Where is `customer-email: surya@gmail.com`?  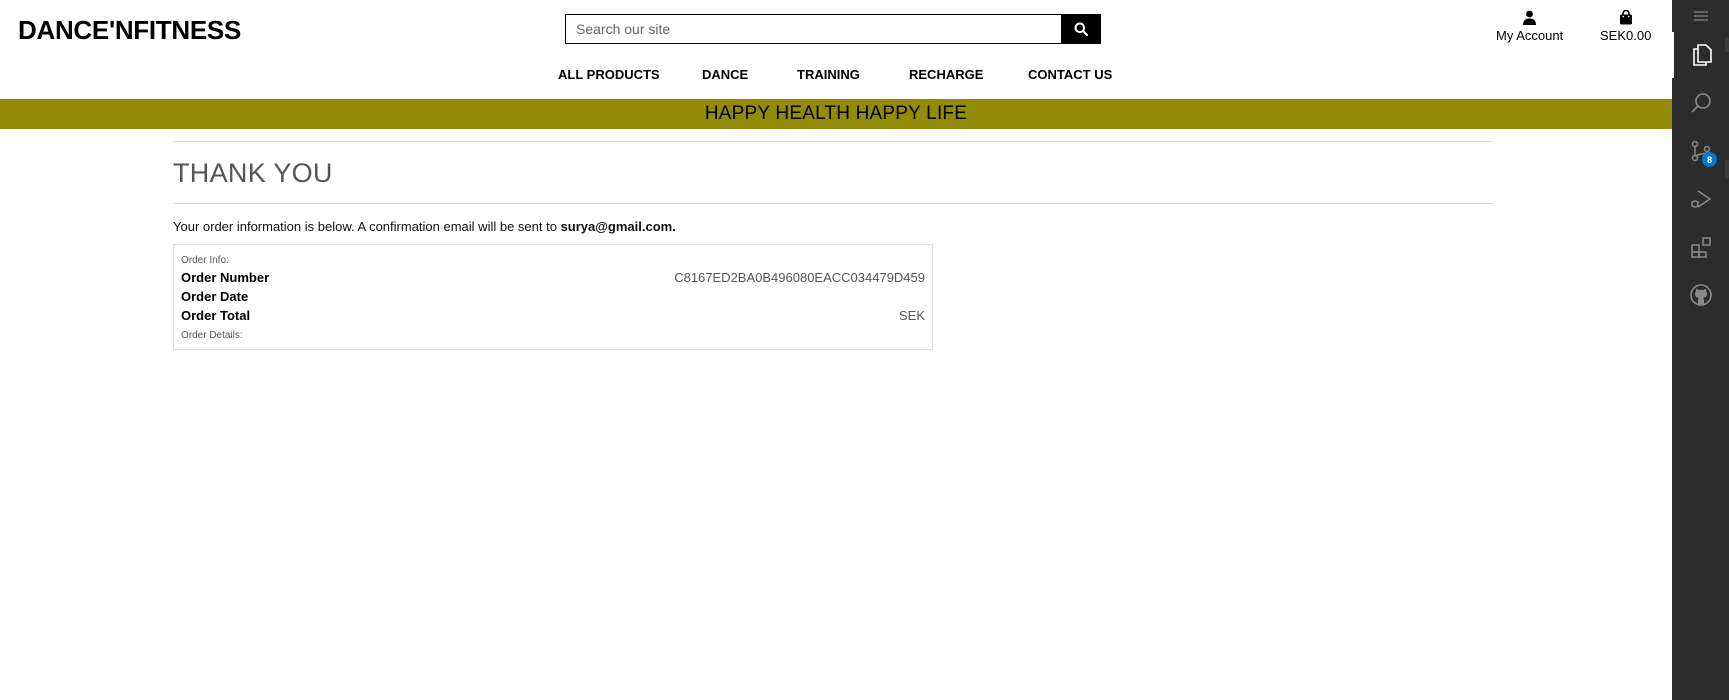
customer-email: surya@gmail.com is located at coordinates (616, 226).